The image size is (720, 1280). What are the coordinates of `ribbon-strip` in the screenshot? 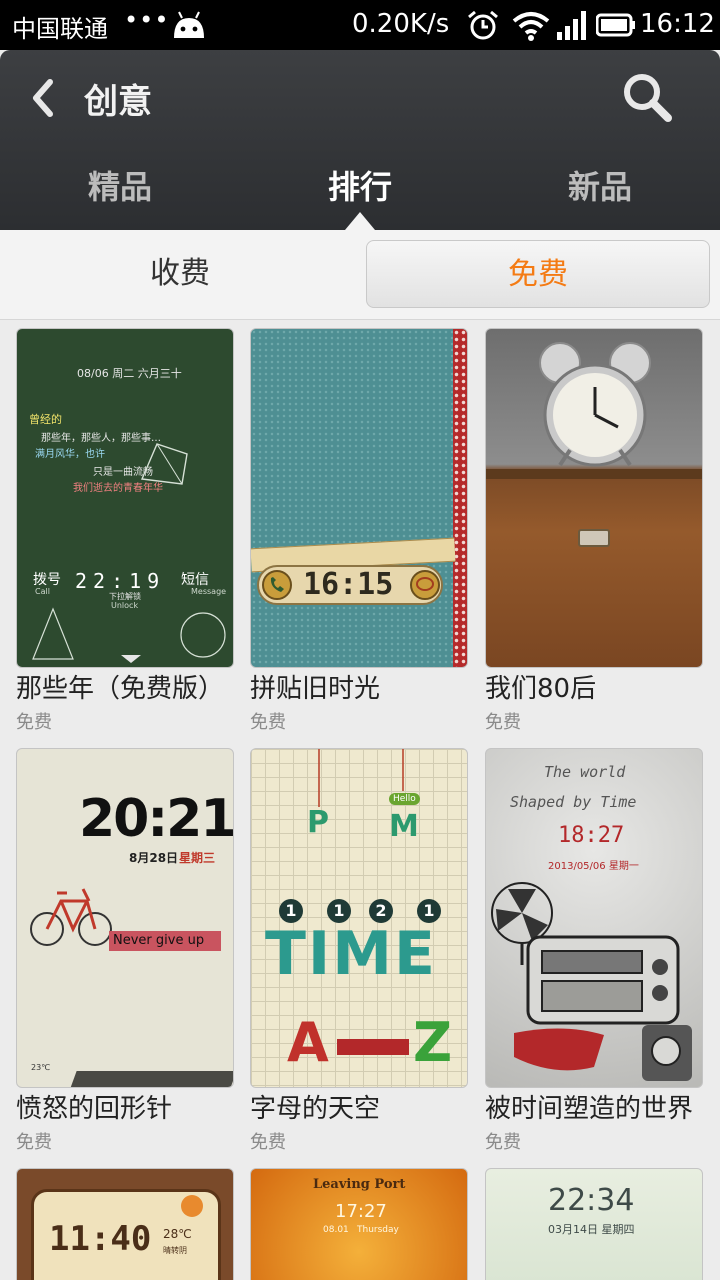 It's located at (460, 498).